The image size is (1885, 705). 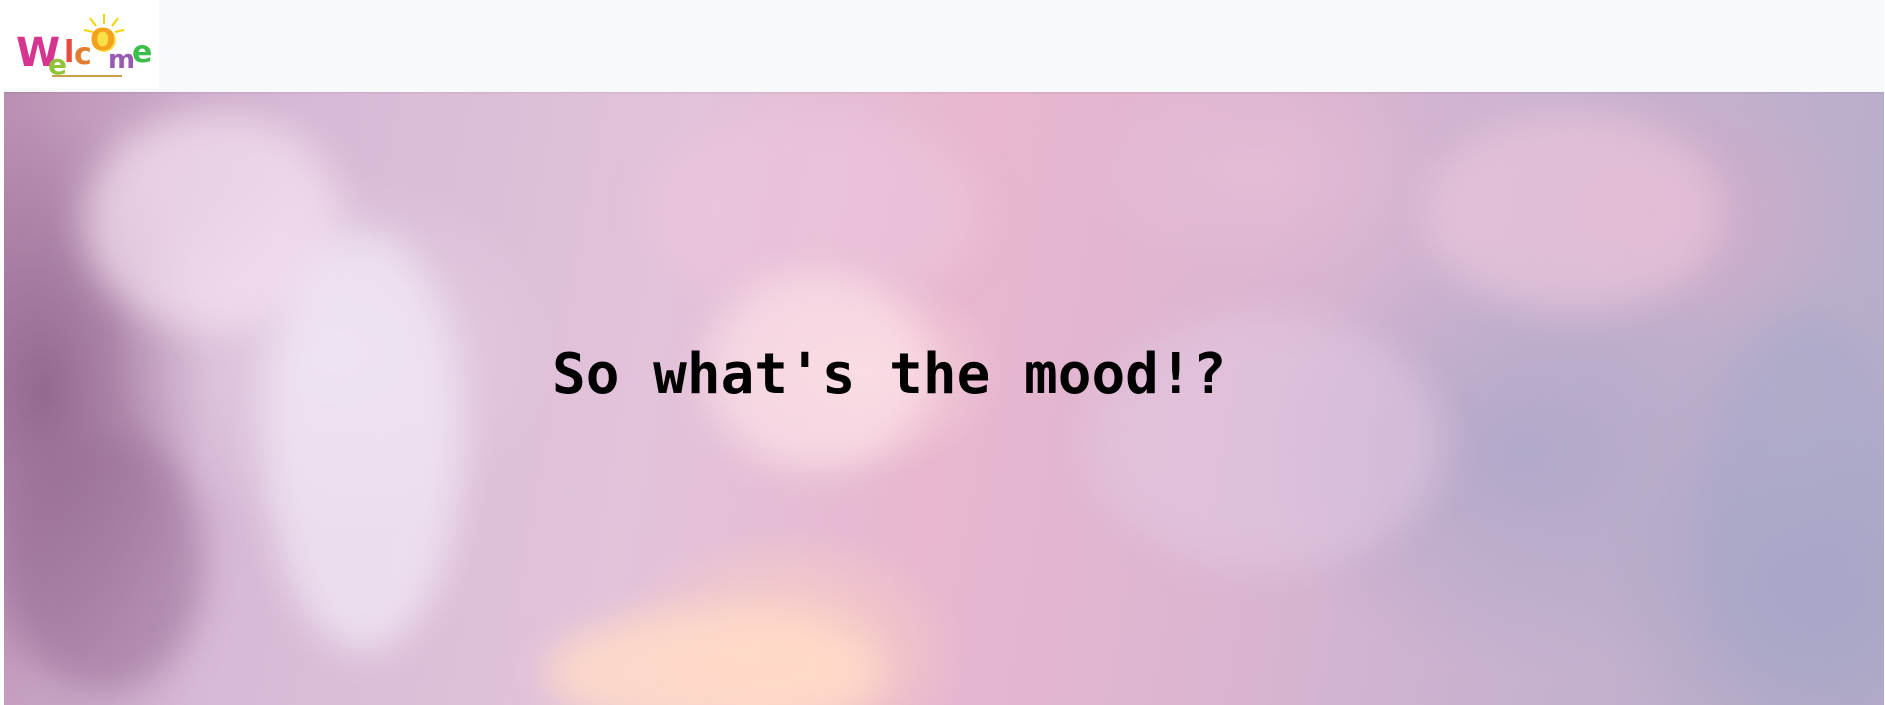 What do you see at coordinates (889, 374) in the screenshot?
I see `mood-headline: So what's the mood!?` at bounding box center [889, 374].